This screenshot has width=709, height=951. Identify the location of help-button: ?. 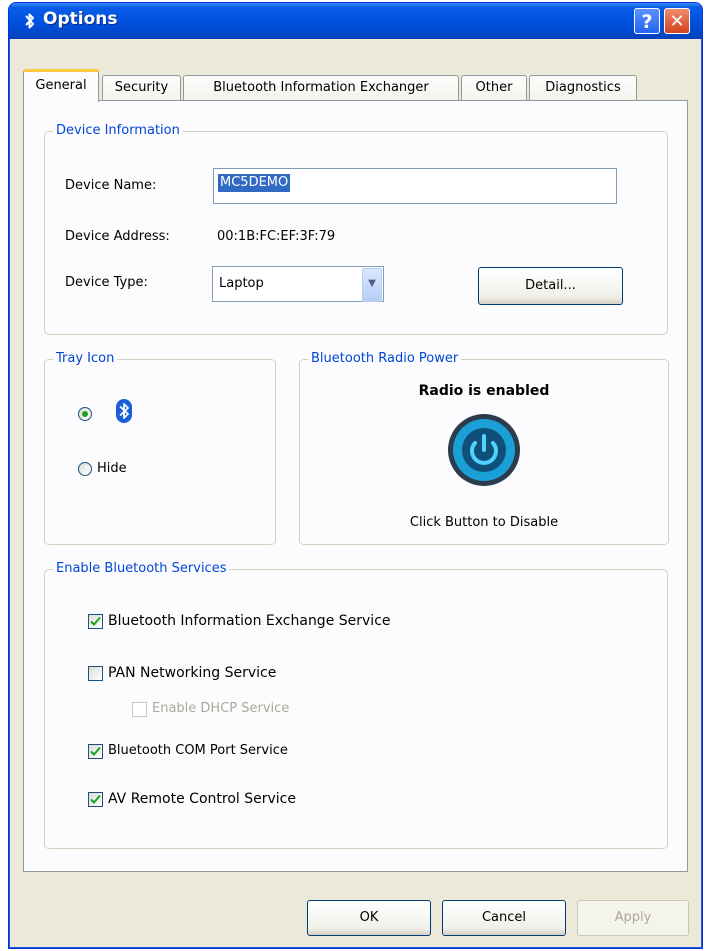
(647, 21).